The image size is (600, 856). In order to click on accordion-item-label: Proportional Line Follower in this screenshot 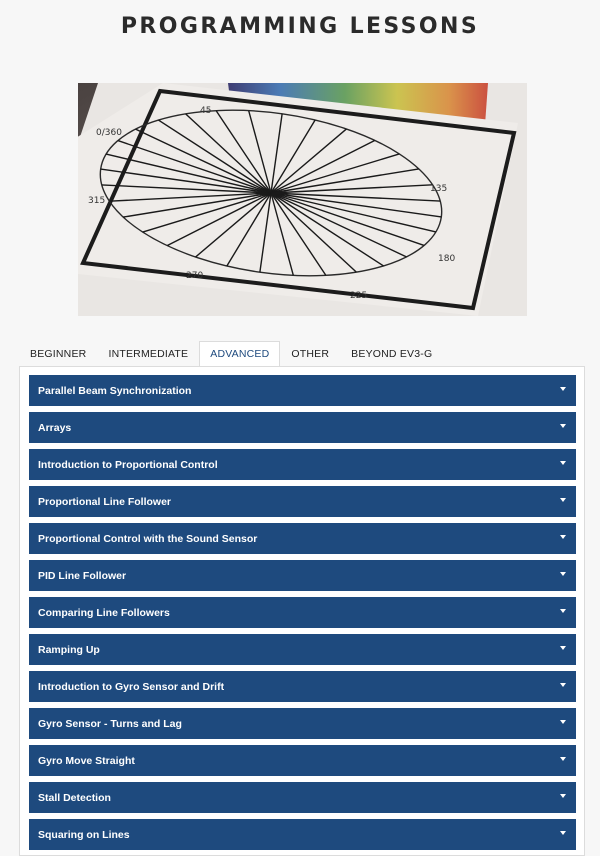, I will do `click(105, 501)`.